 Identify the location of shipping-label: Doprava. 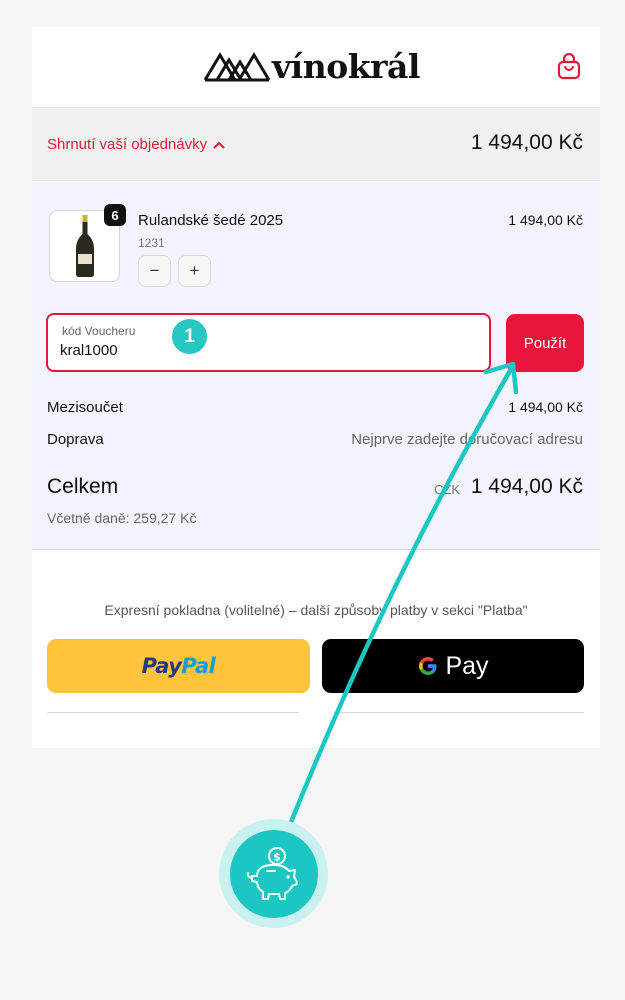
(75, 439).